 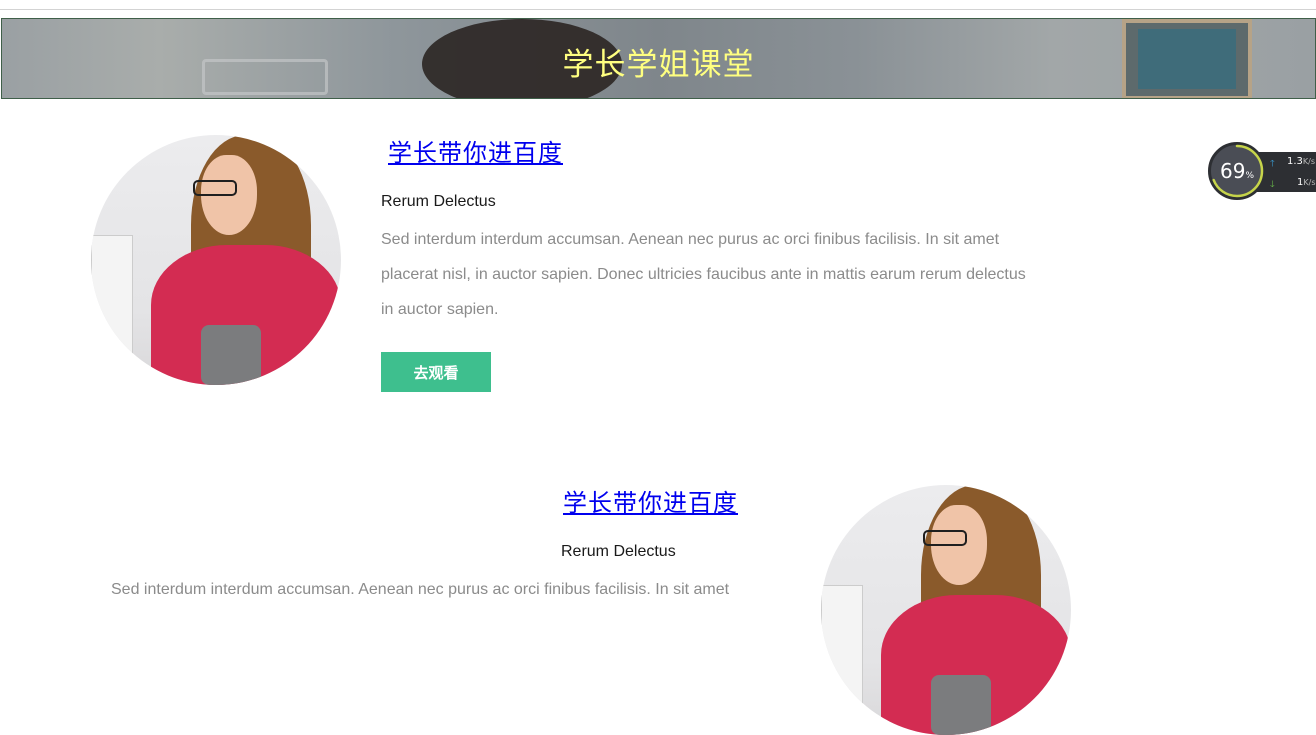 I want to click on memory-usage-gauge: 69%, so click(x=1237, y=171).